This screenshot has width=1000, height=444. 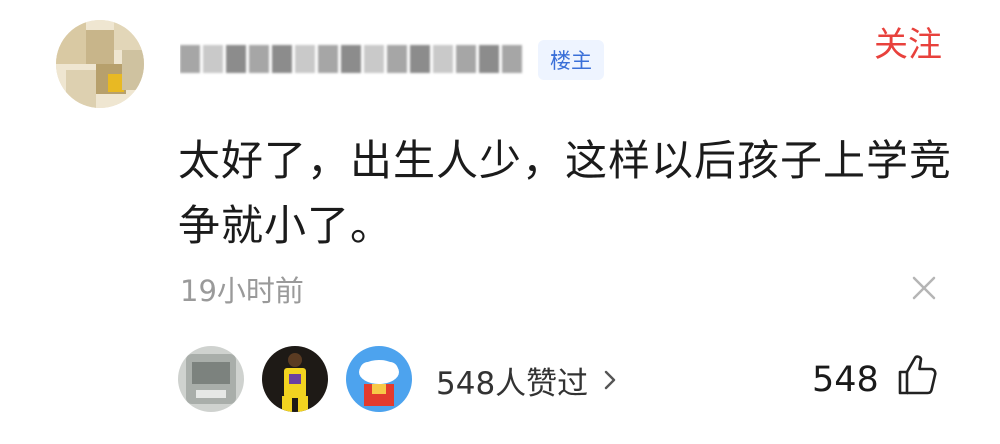 I want to click on likers-summary-link: 548人赞过, so click(x=528, y=380).